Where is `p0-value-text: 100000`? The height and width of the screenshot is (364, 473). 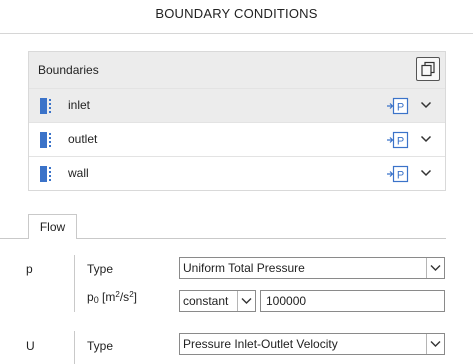 p0-value-text: 100000 is located at coordinates (286, 301).